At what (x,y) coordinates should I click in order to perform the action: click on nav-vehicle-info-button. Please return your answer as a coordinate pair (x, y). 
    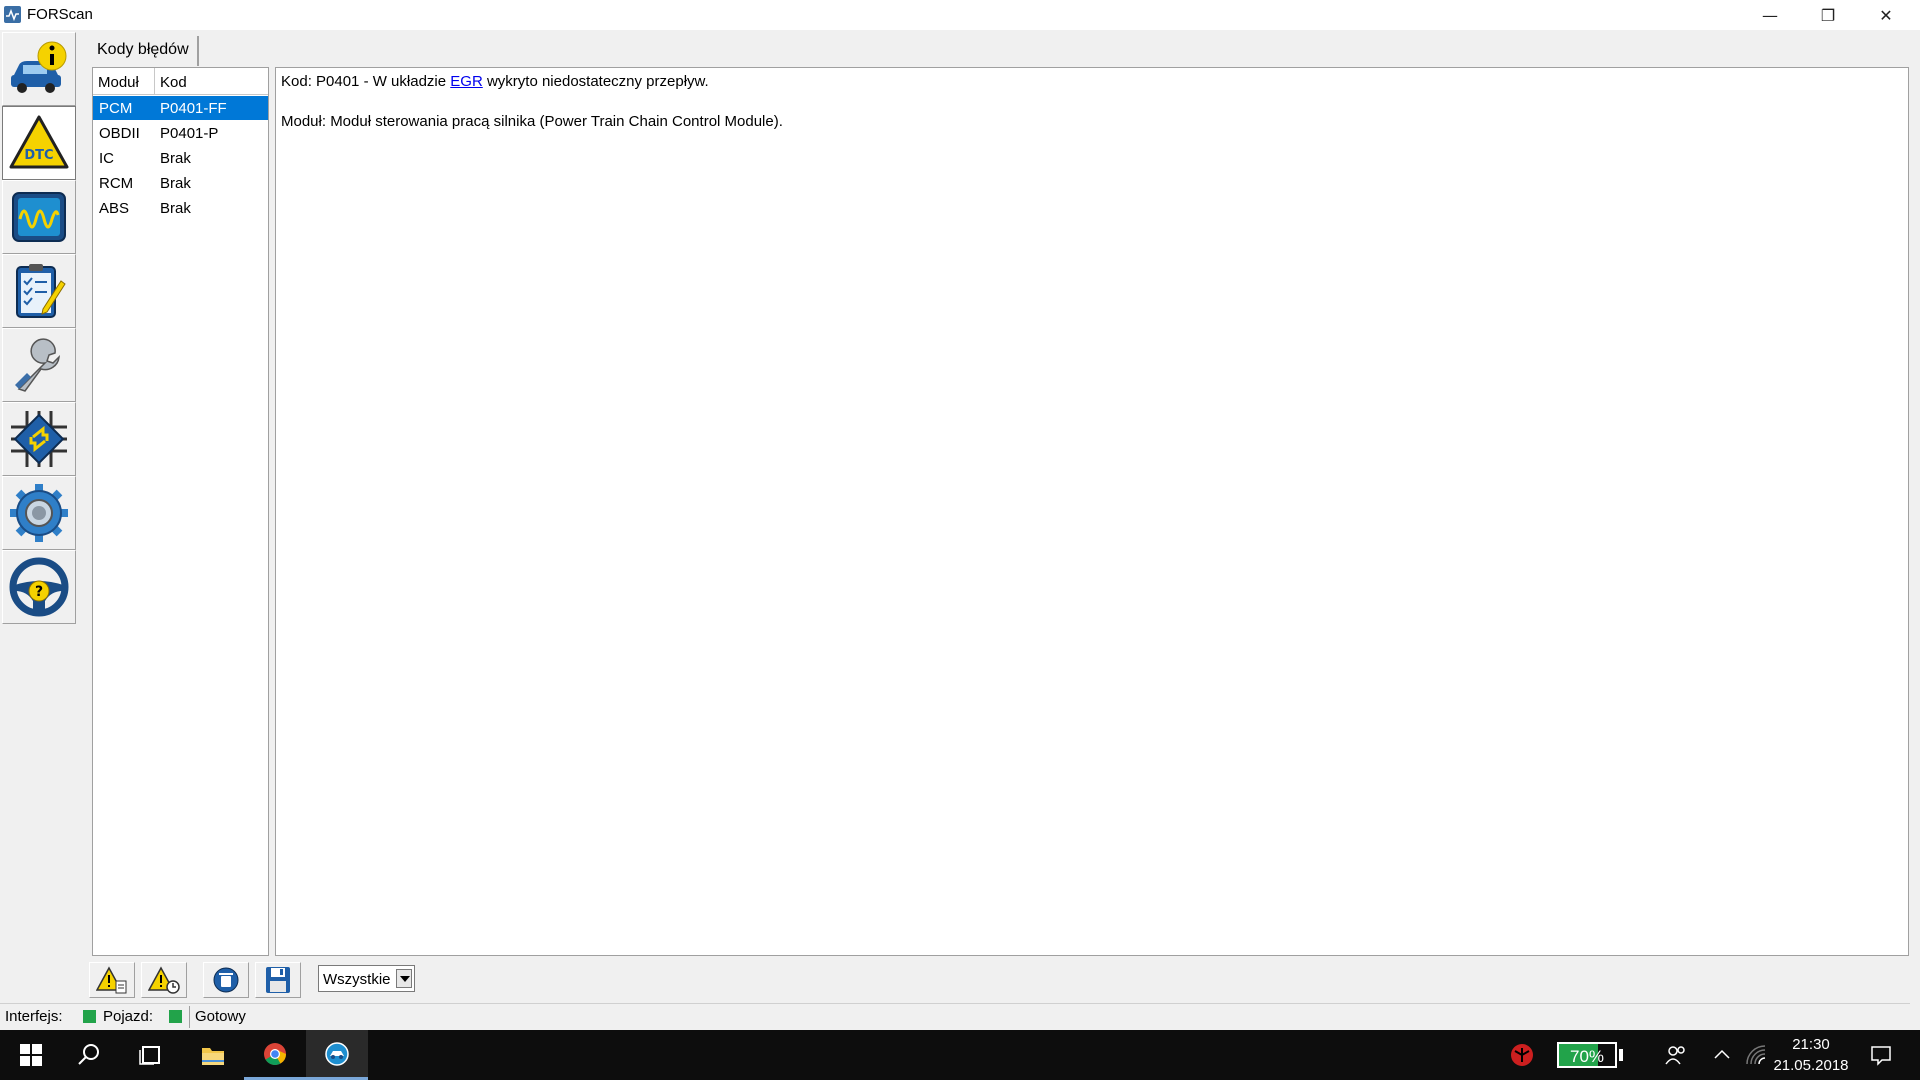
    Looking at the image, I should click on (39, 69).